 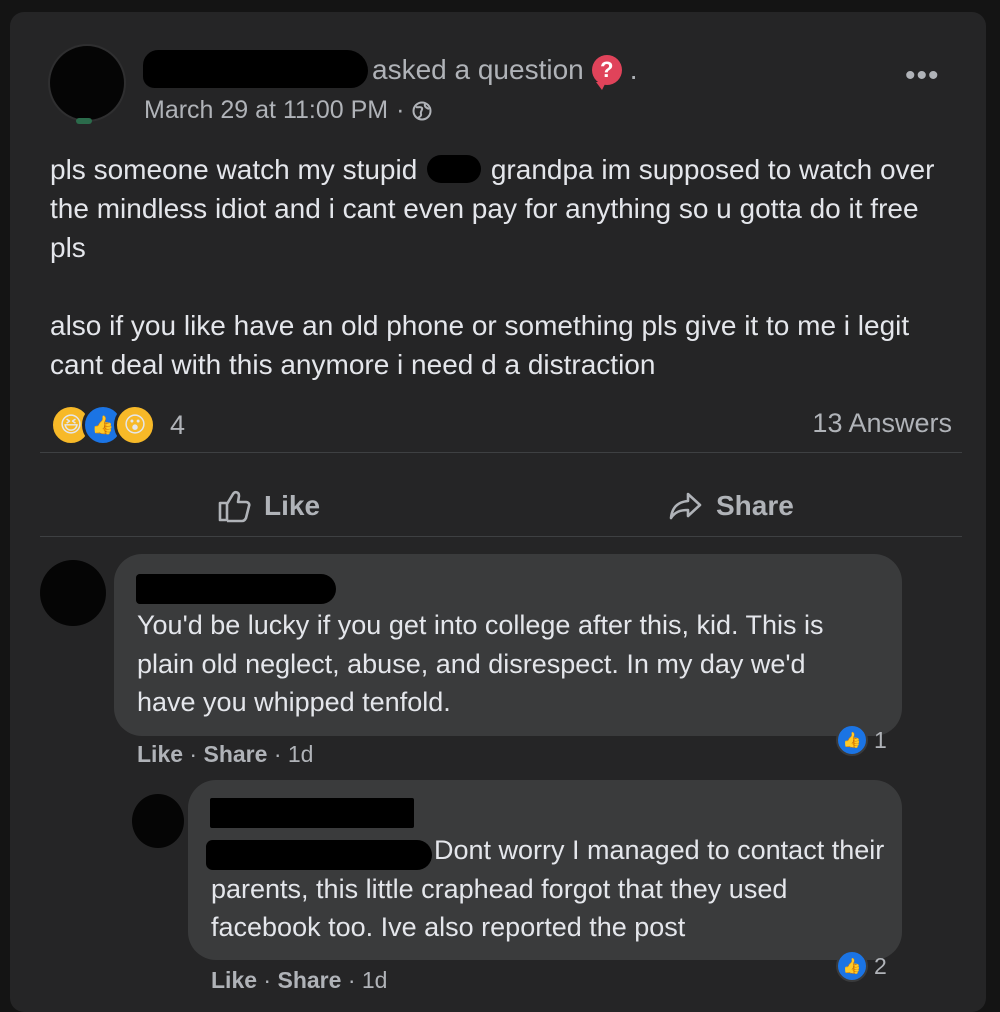 I want to click on more-options-icon: •••, so click(x=922, y=76).